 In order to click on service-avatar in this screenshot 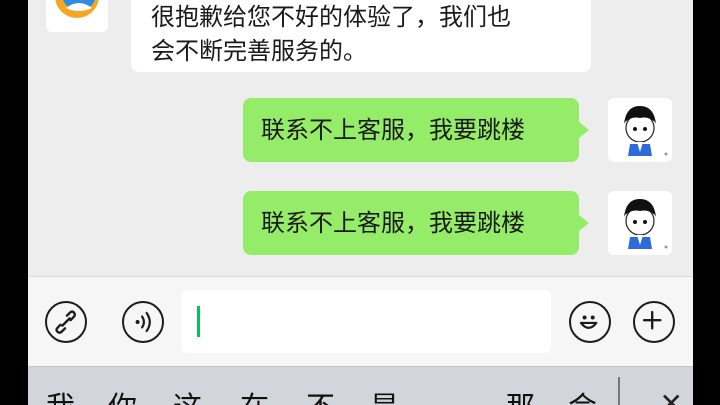, I will do `click(77, 16)`.